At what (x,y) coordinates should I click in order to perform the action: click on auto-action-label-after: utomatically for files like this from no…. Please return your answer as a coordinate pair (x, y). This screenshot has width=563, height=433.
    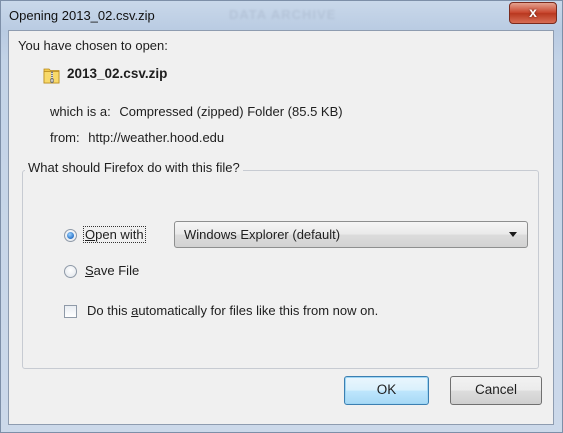
    Looking at the image, I should click on (258, 310).